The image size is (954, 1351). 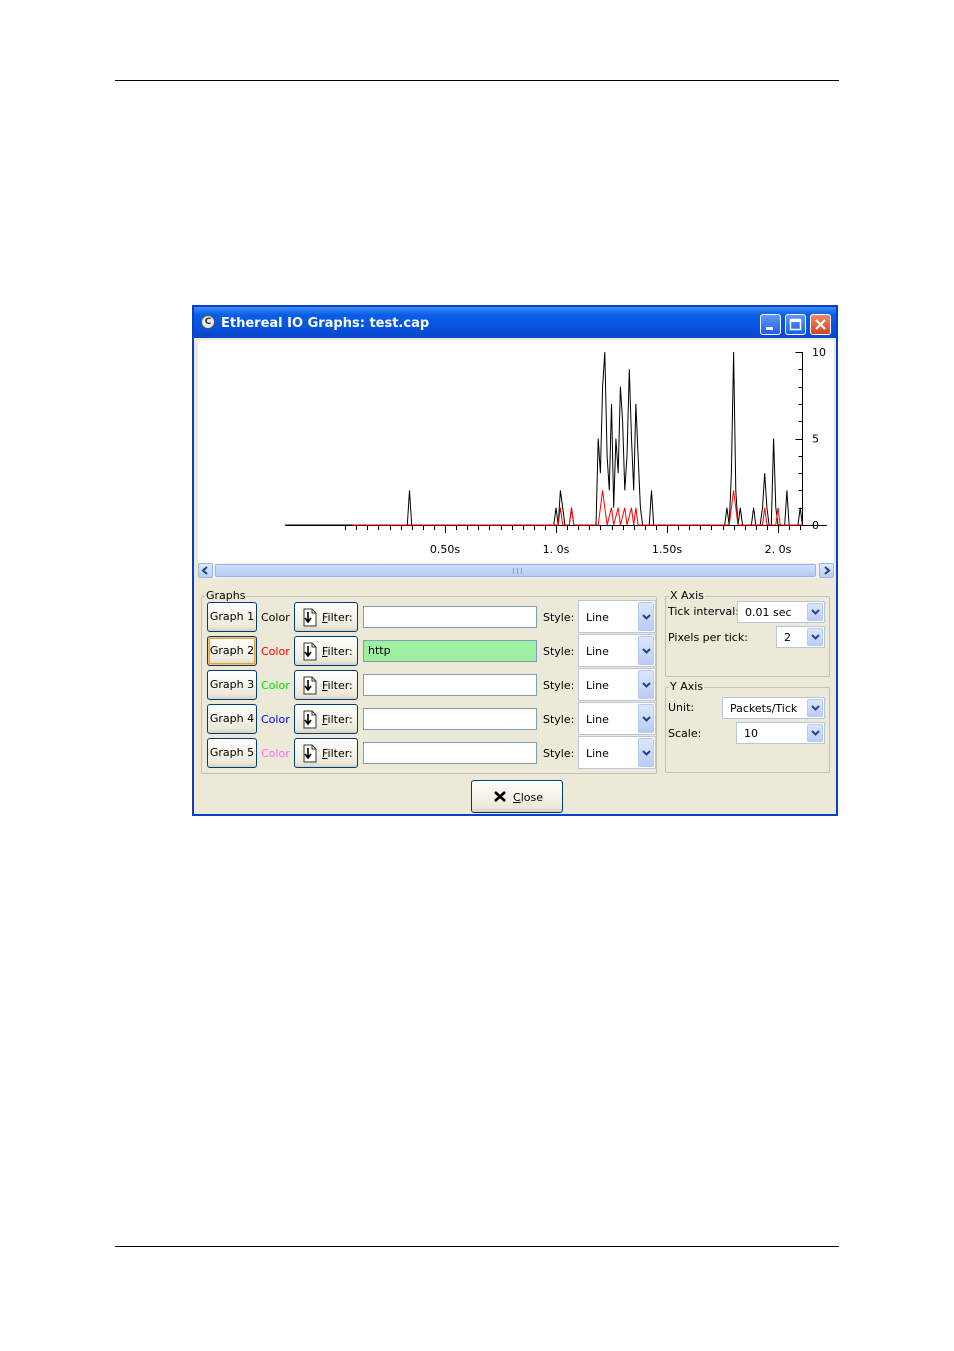 I want to click on graph-3-style-select: Line, so click(x=617, y=684).